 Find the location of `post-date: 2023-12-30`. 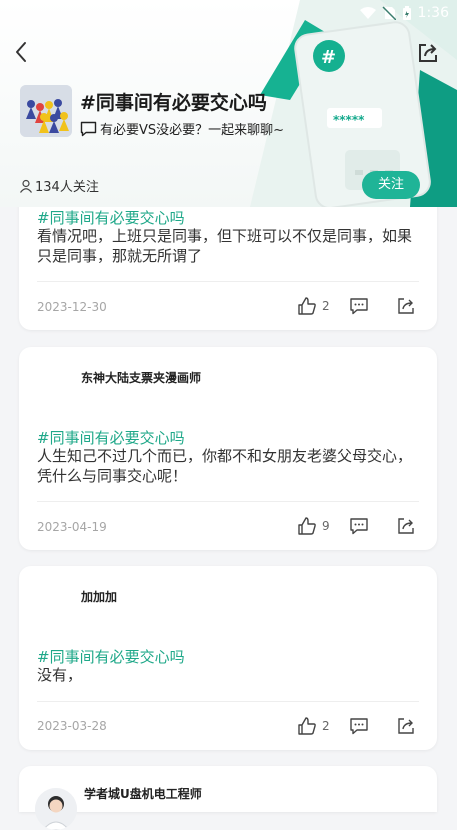

post-date: 2023-12-30 is located at coordinates (72, 307).